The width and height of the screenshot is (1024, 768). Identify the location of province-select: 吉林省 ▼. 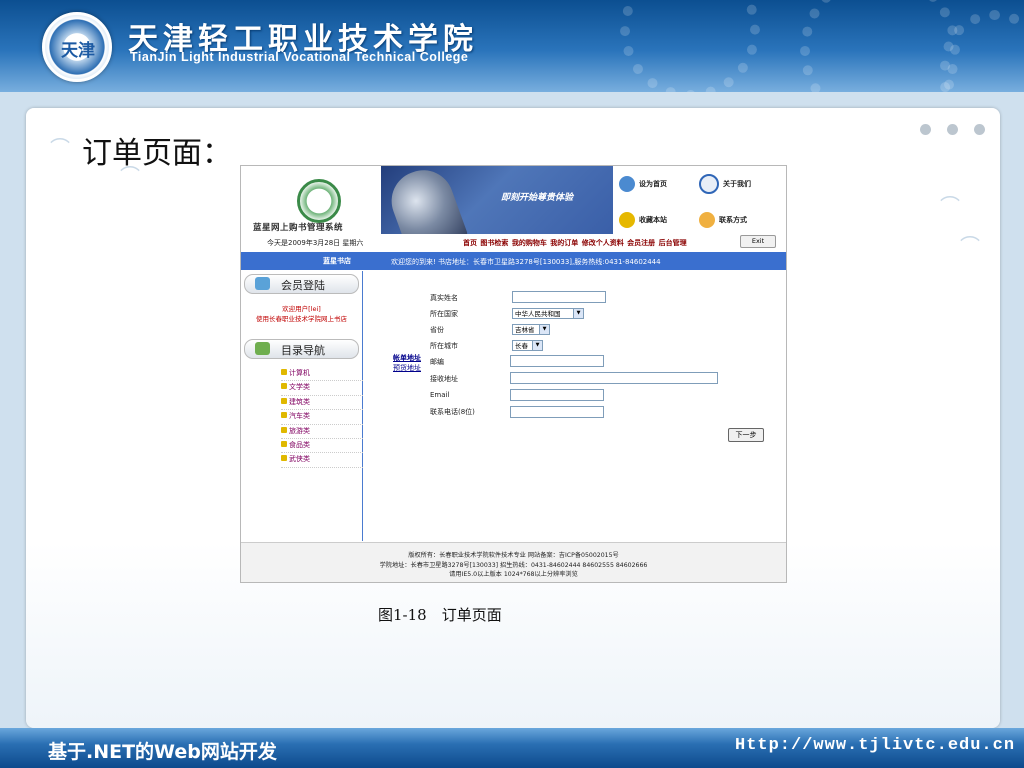
(531, 329).